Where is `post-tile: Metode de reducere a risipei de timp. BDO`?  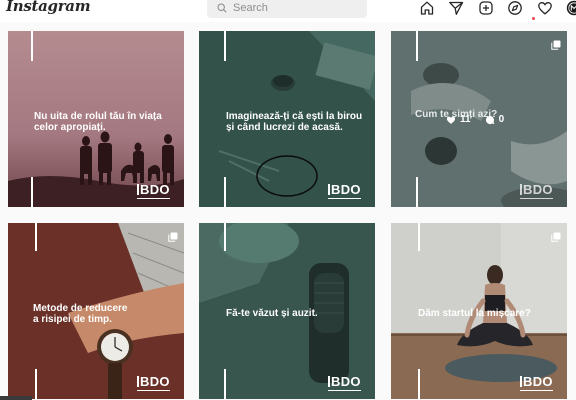 post-tile: Metode de reducere a risipei de timp. BDO is located at coordinates (96, 311).